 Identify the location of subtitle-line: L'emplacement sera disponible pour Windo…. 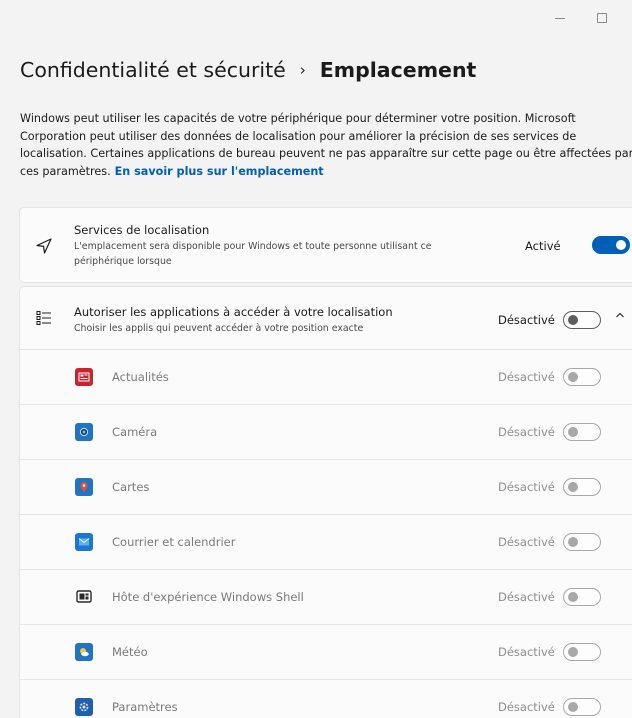
(253, 246).